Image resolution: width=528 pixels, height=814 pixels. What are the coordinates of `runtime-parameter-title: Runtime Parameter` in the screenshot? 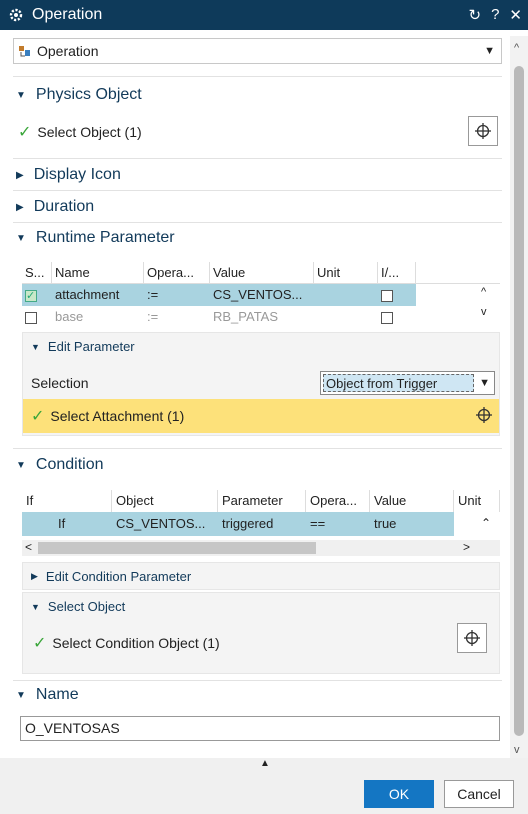 It's located at (105, 237).